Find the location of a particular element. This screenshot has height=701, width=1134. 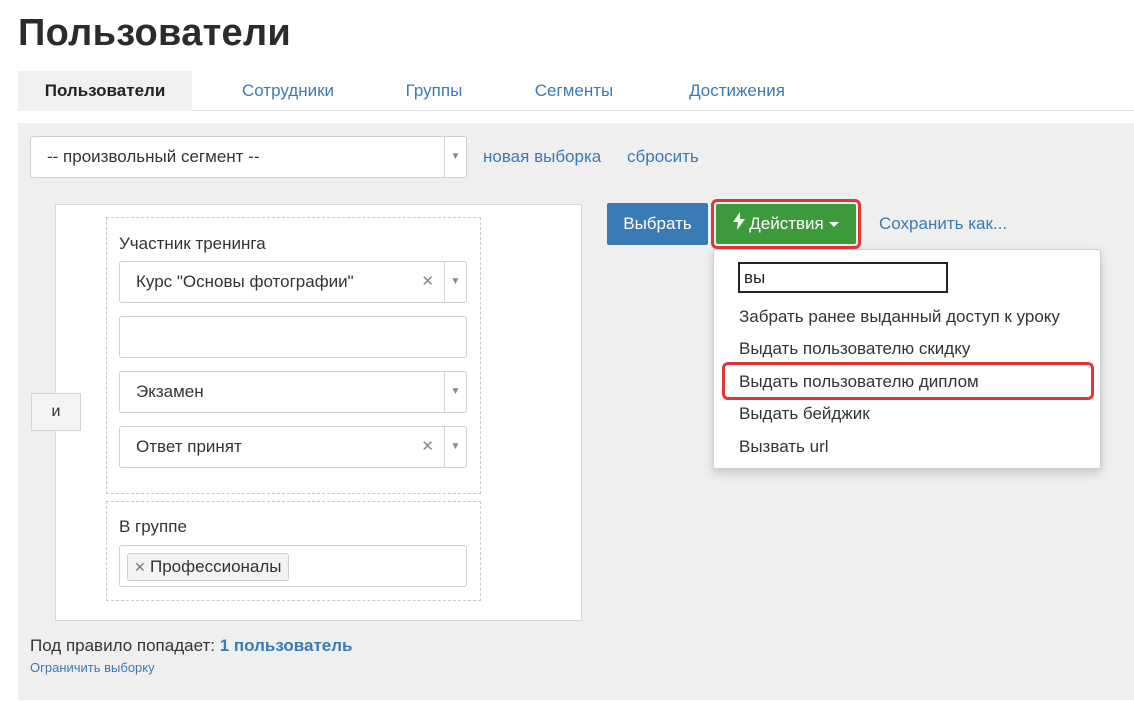

segment-select: -- произвольный сегмент -- ▼ is located at coordinates (248, 157).